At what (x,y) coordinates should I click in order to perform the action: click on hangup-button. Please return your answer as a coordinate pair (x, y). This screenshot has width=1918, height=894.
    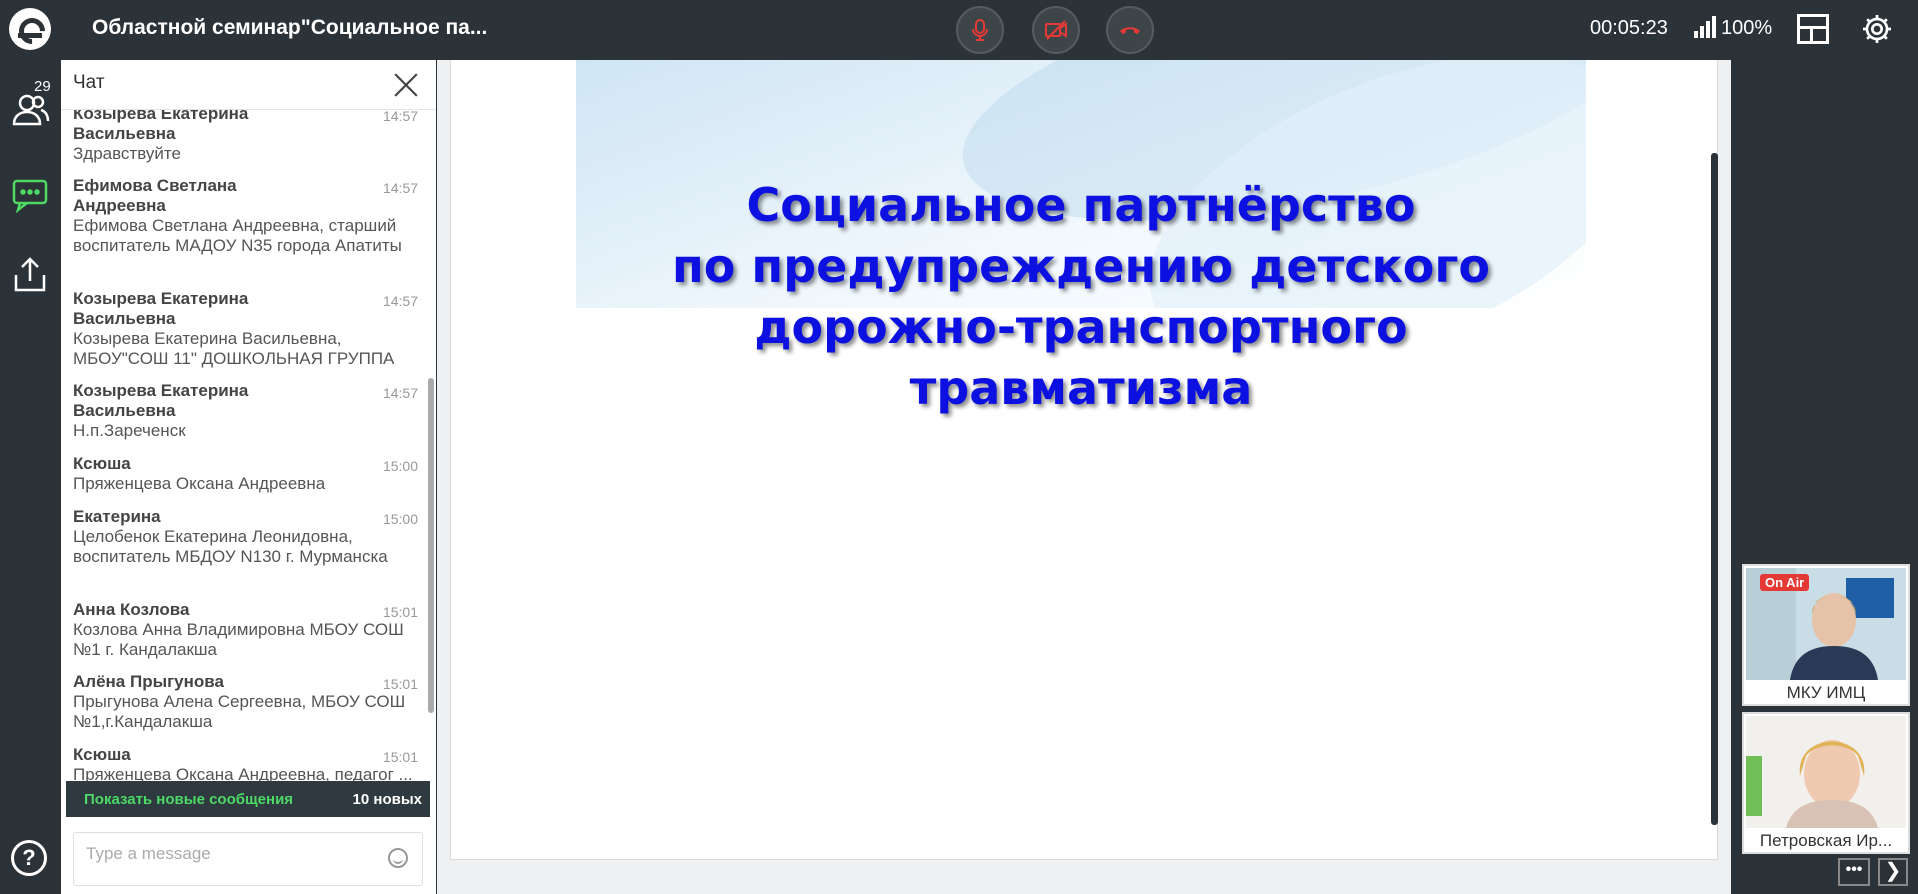
    Looking at the image, I should click on (1130, 30).